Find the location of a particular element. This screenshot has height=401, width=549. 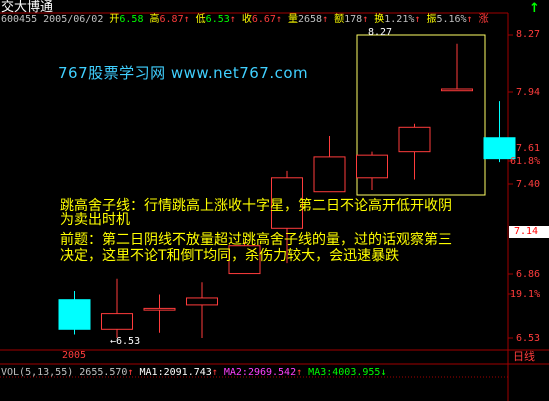

candle-2-body is located at coordinates (117, 321).